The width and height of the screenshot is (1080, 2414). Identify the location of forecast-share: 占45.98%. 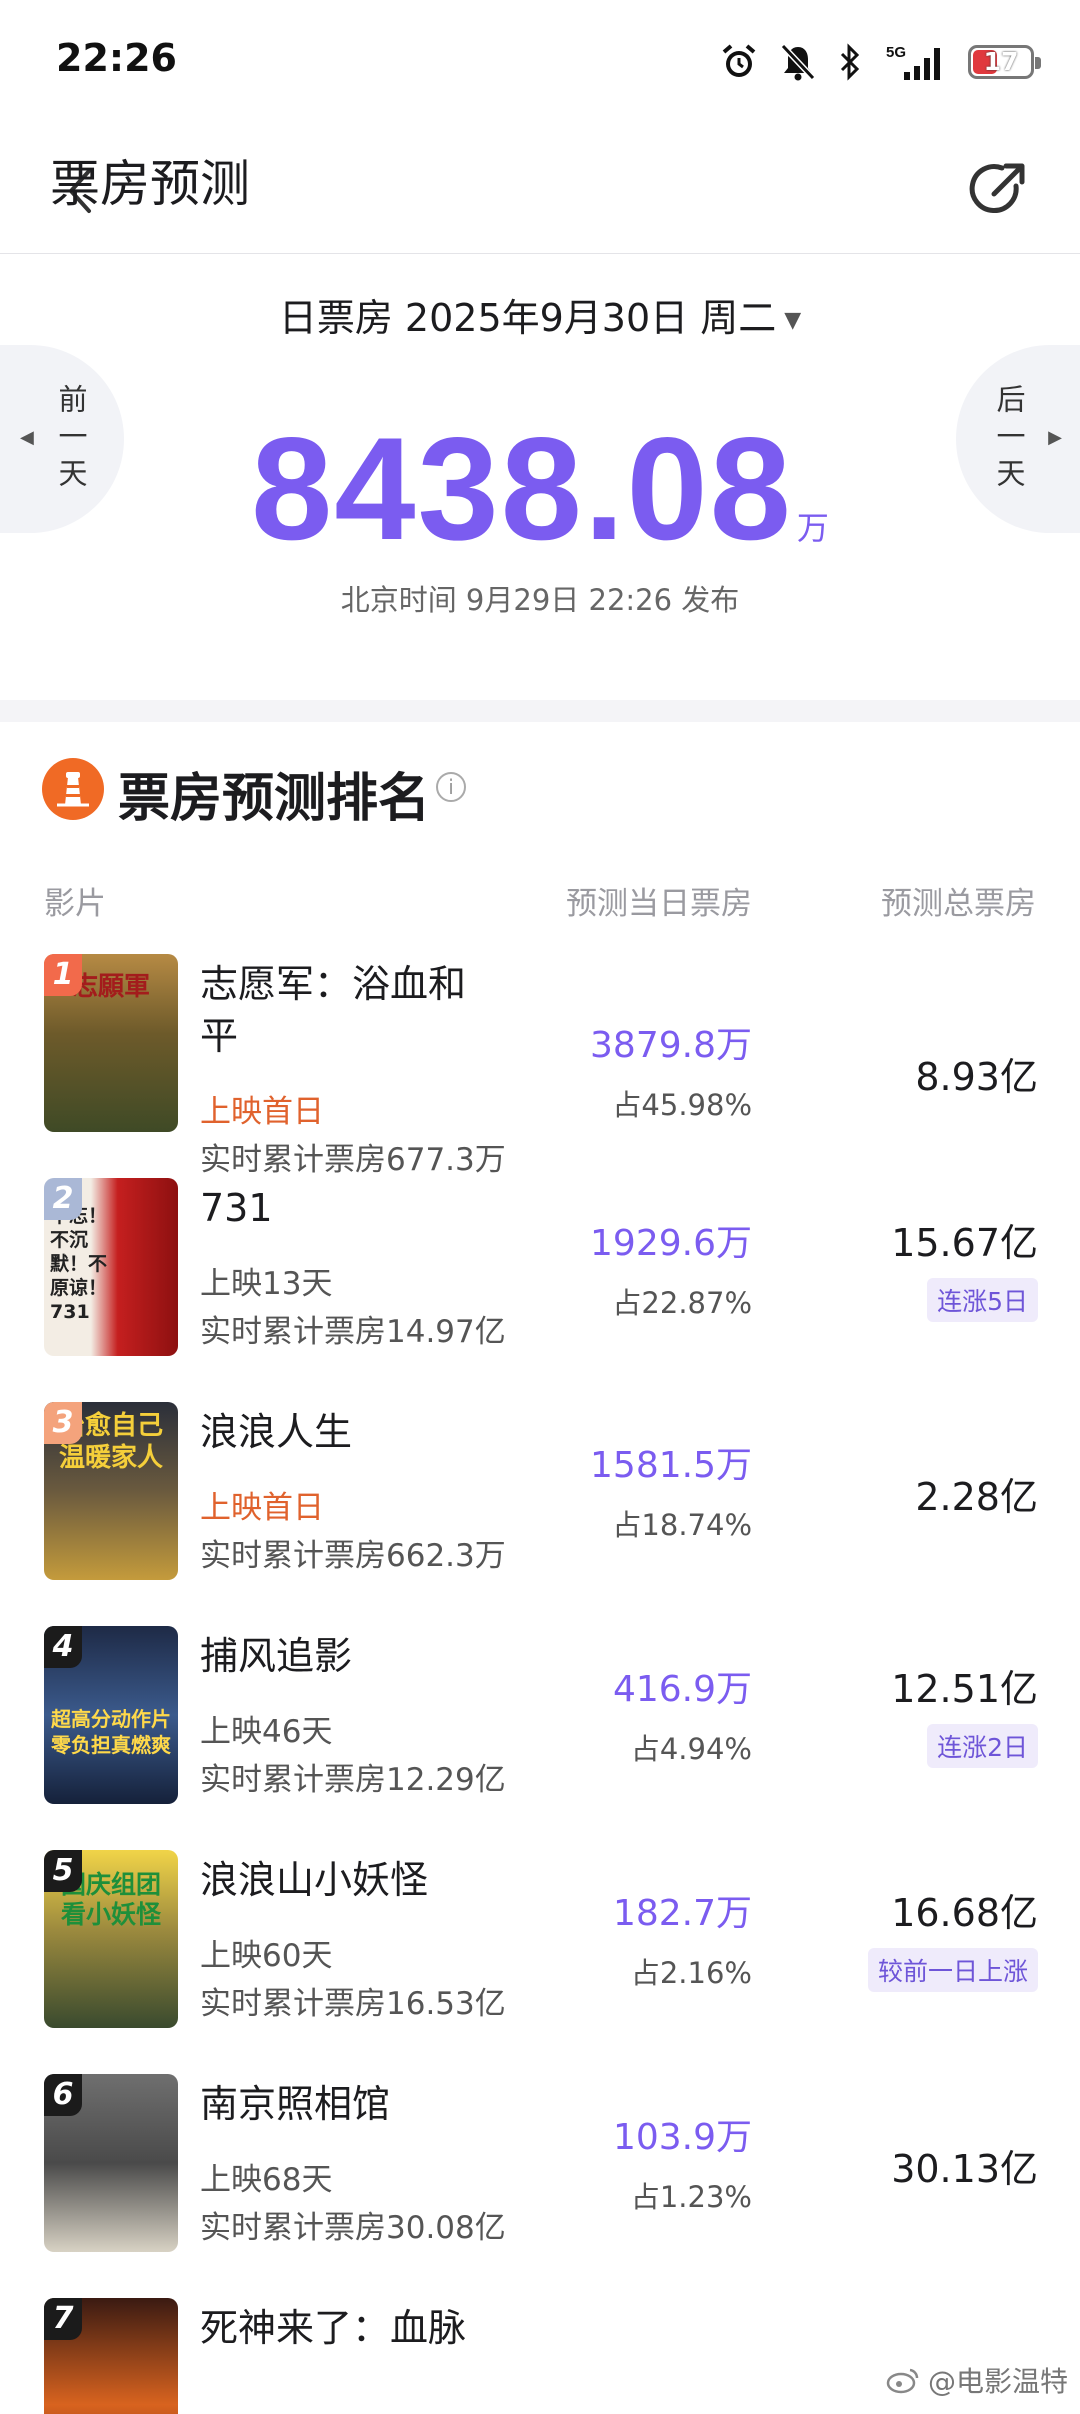
(682, 1105).